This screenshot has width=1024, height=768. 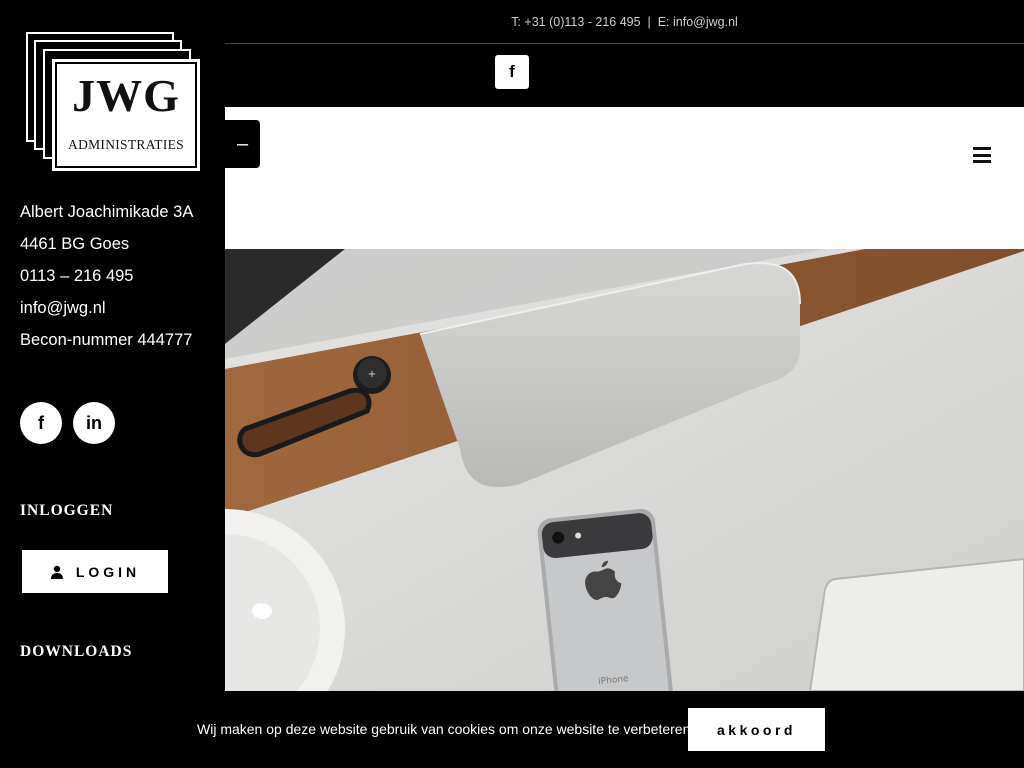 I want to click on hamburger-menu-icon, so click(x=982, y=155).